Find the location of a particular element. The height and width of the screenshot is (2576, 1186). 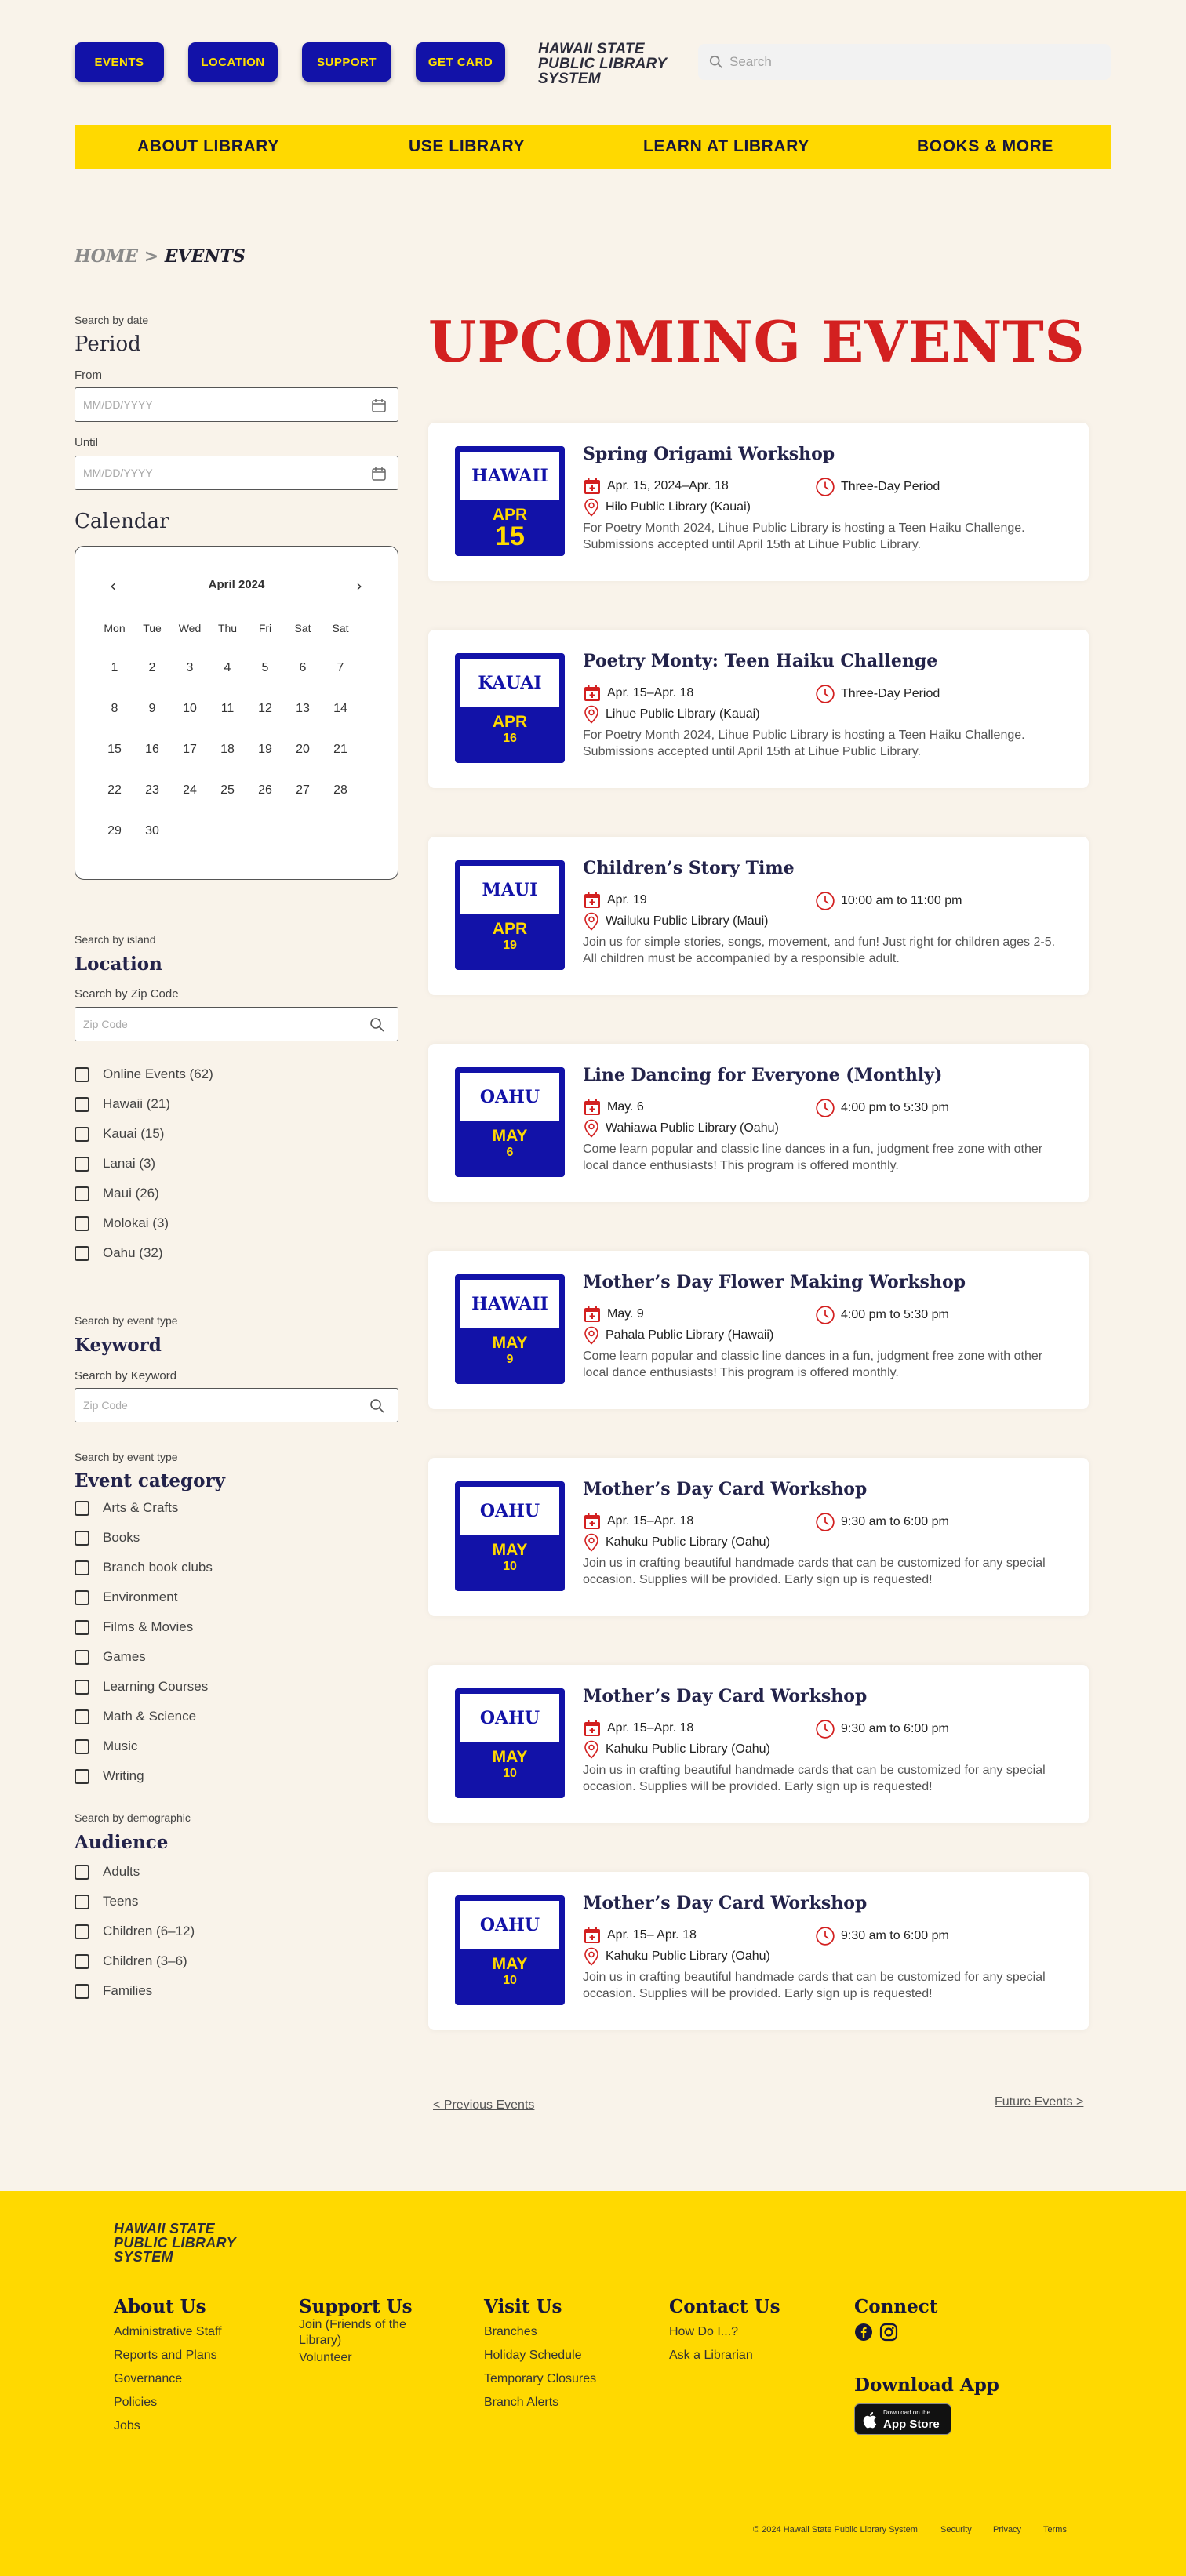

calendar-day: 23 is located at coordinates (152, 790).